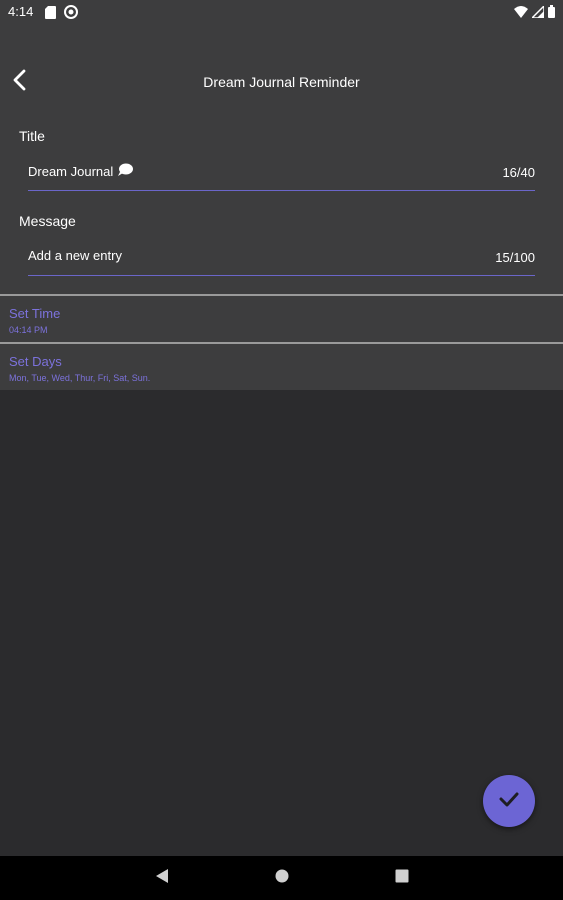 This screenshot has height=900, width=563. What do you see at coordinates (518, 172) in the screenshot?
I see `title-counter: 16/40` at bounding box center [518, 172].